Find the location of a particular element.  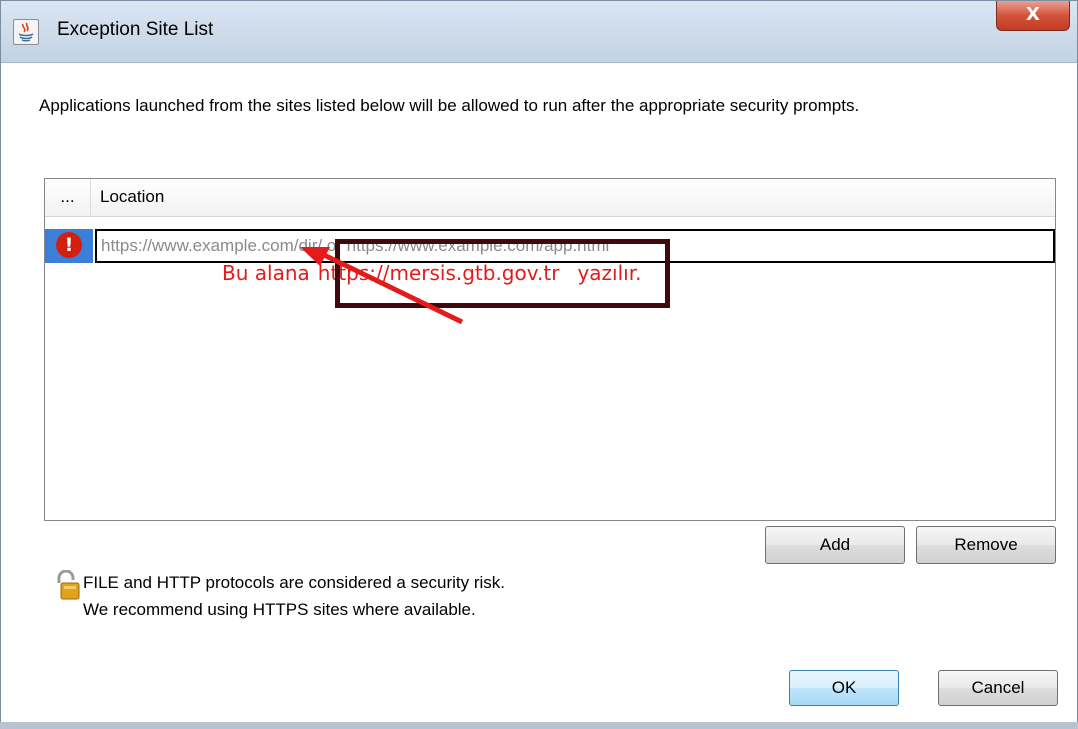

cancel-button: Cancel is located at coordinates (998, 688).